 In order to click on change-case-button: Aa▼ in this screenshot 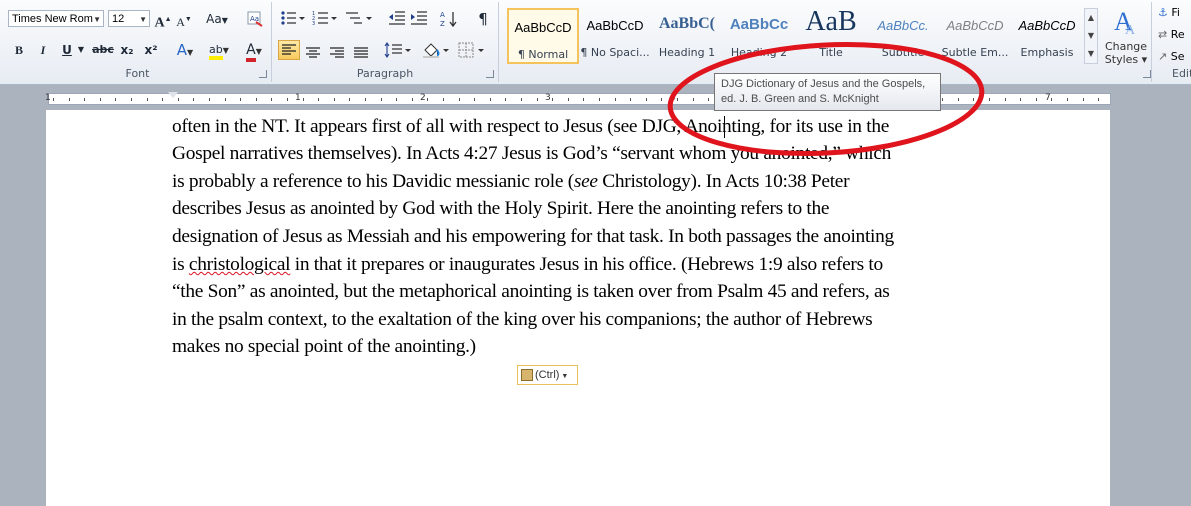, I will do `click(217, 19)`.